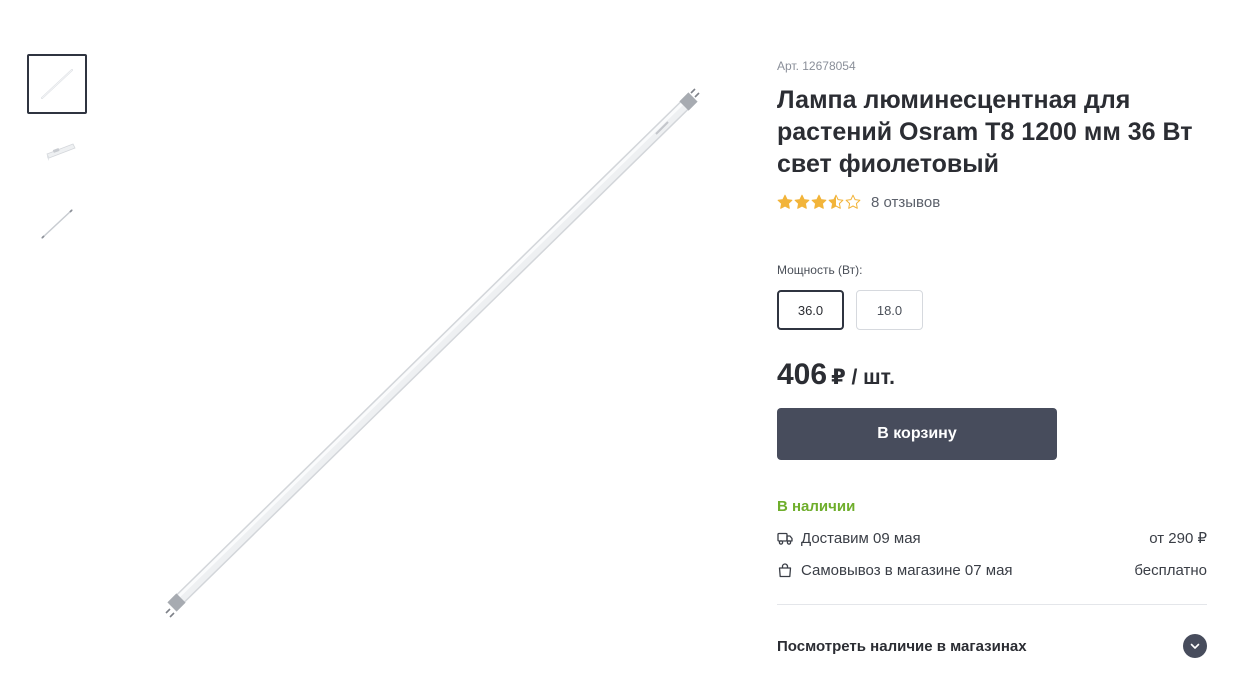 The width and height of the screenshot is (1233, 693). What do you see at coordinates (816, 66) in the screenshot?
I see `product-sku: Арт. 12678054` at bounding box center [816, 66].